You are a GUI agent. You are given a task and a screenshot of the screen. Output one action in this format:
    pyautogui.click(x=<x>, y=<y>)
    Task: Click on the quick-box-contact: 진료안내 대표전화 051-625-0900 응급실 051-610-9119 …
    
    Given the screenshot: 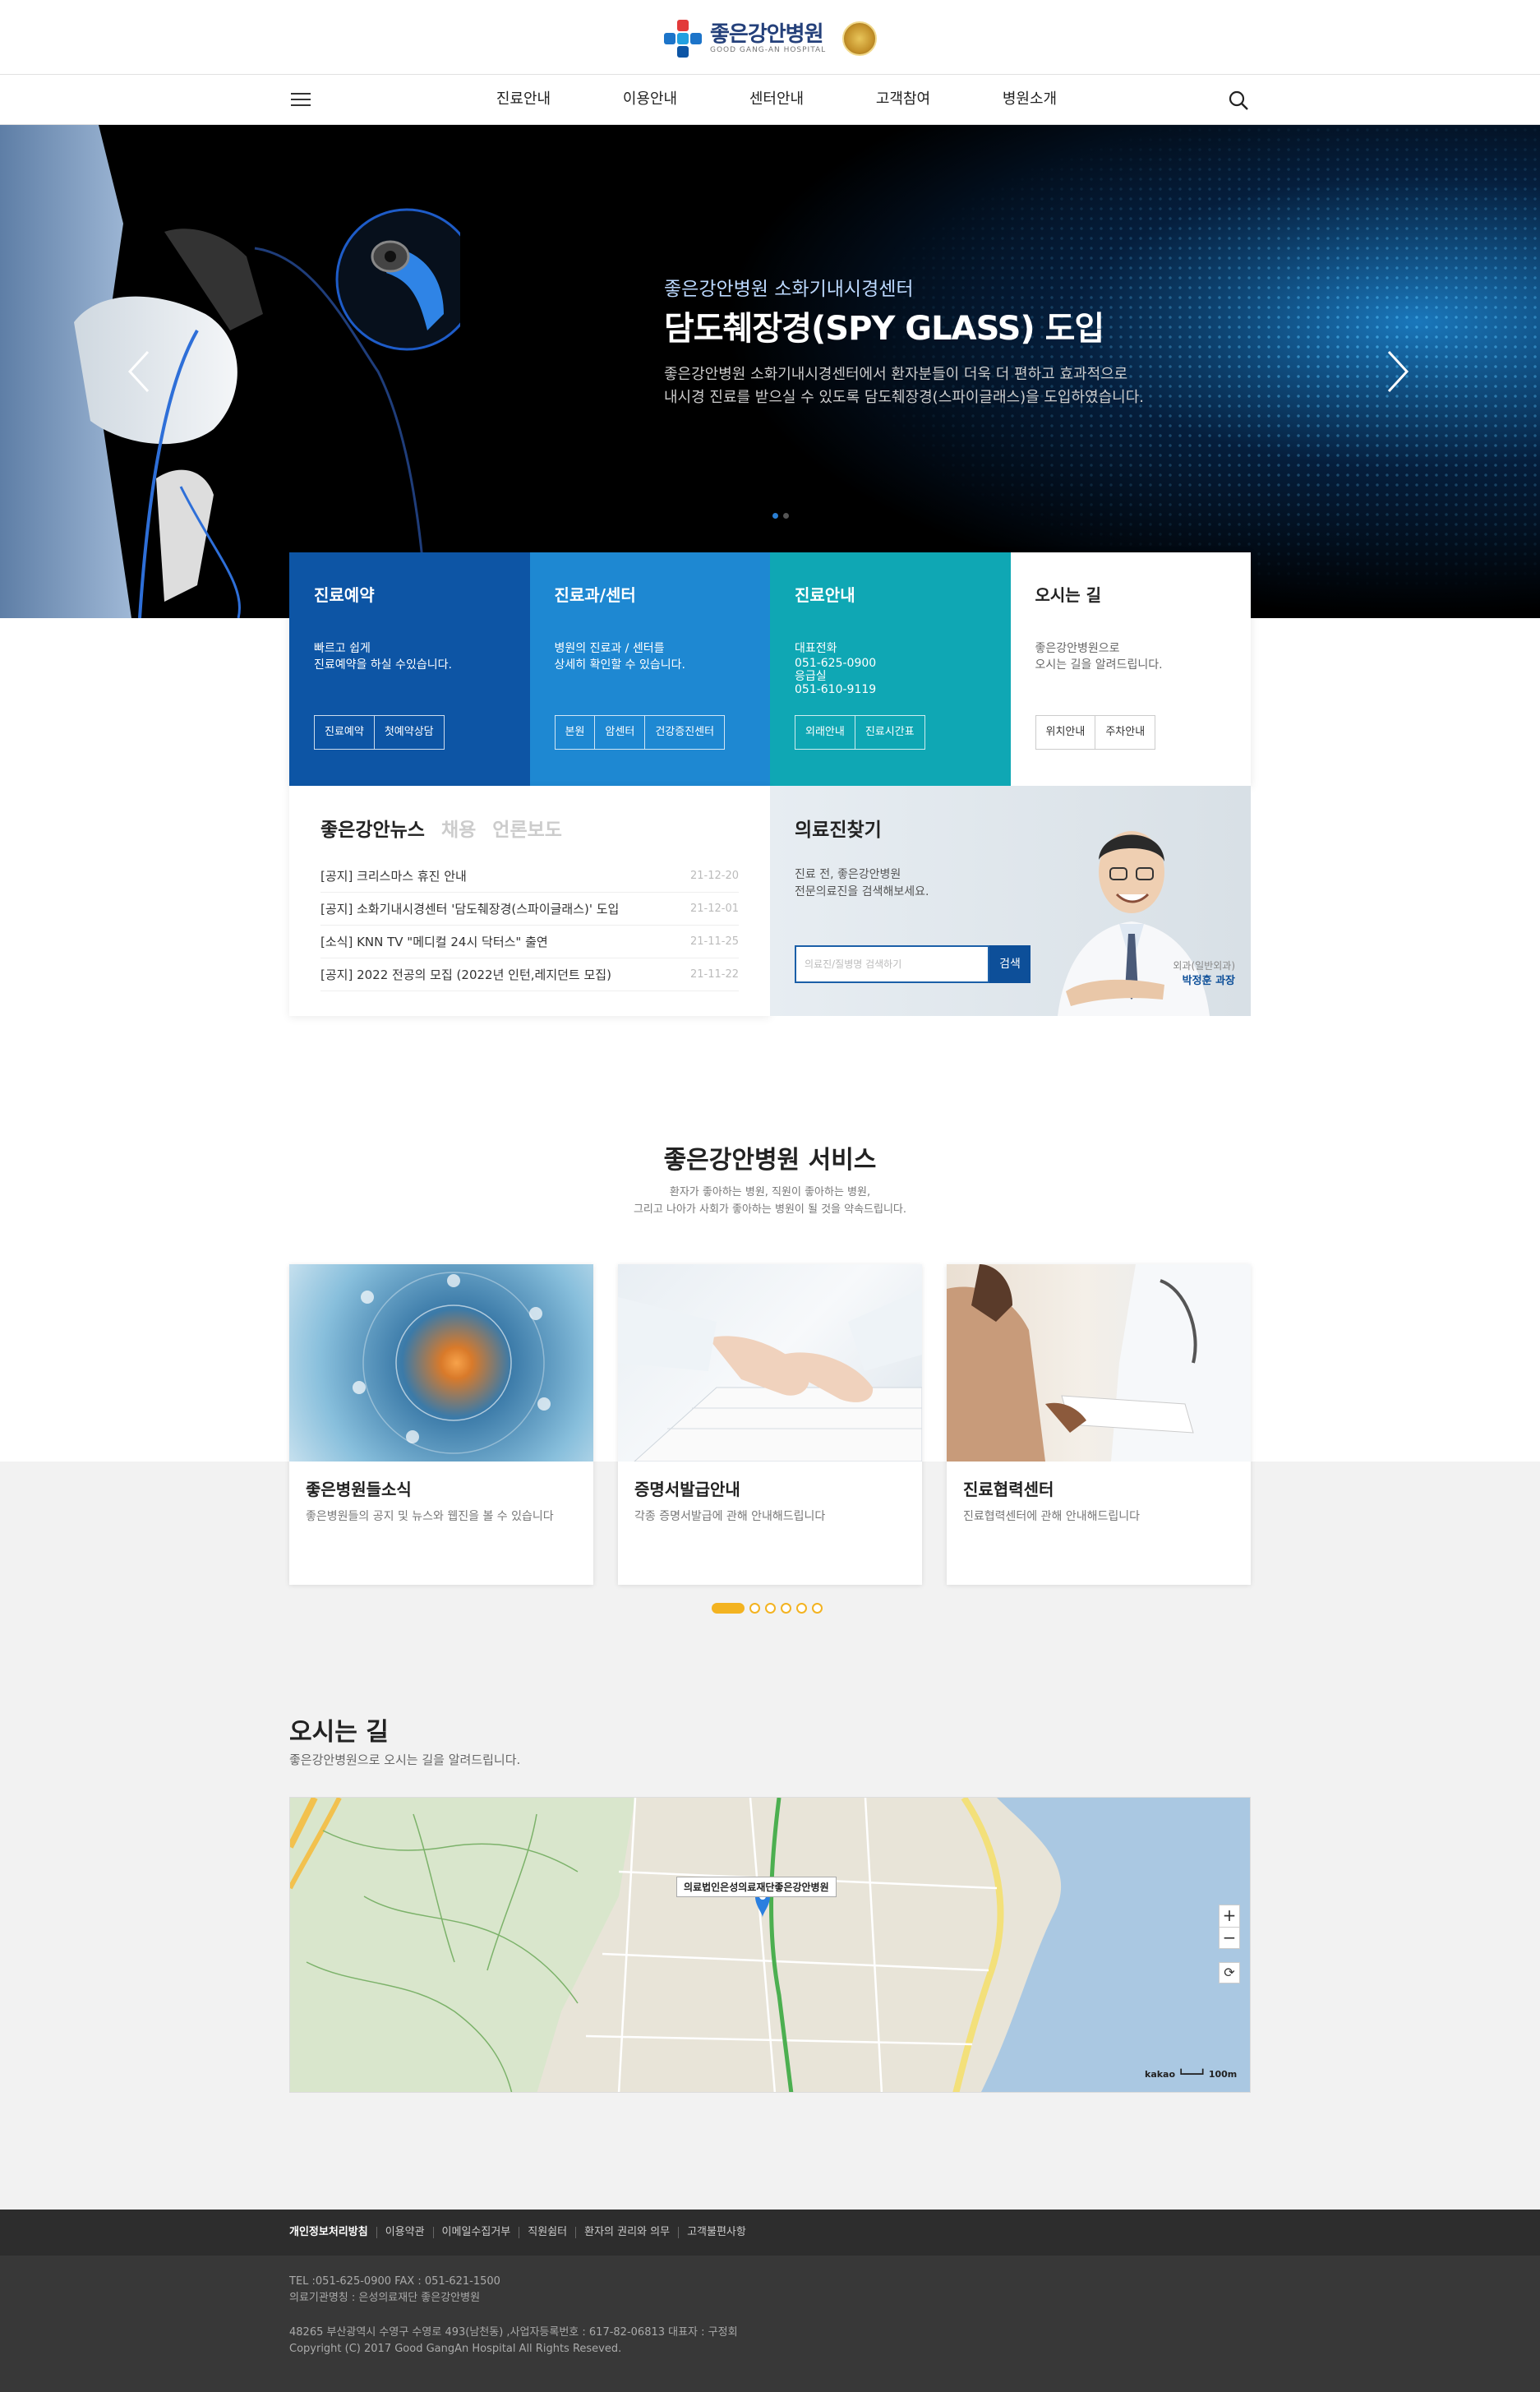 What is the action you would take?
    pyautogui.click(x=890, y=669)
    